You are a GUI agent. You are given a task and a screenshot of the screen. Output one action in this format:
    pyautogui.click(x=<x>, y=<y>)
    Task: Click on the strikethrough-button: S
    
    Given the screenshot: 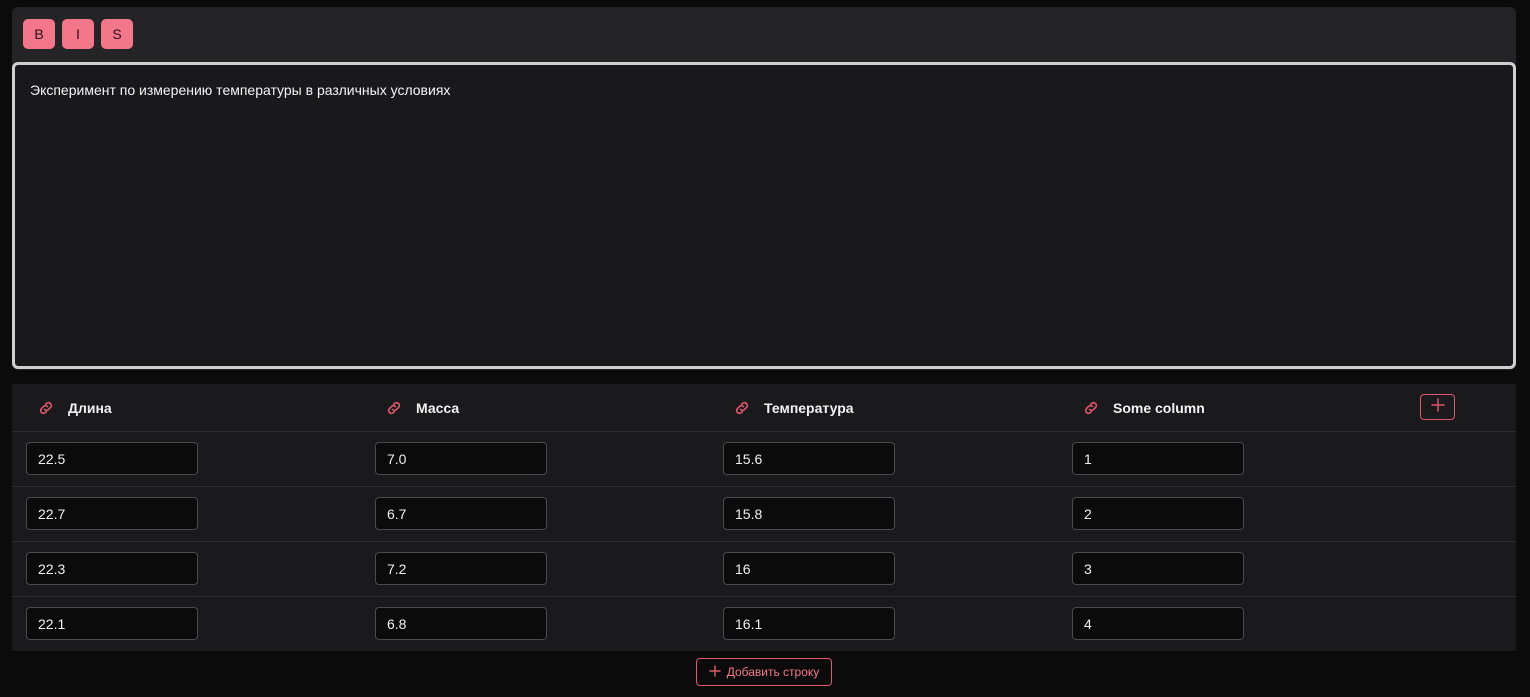 What is the action you would take?
    pyautogui.click(x=117, y=34)
    